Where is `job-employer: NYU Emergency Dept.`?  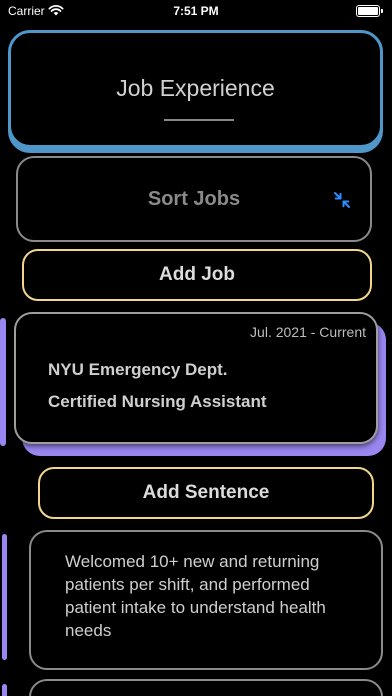 job-employer: NYU Emergency Dept. is located at coordinates (138, 369).